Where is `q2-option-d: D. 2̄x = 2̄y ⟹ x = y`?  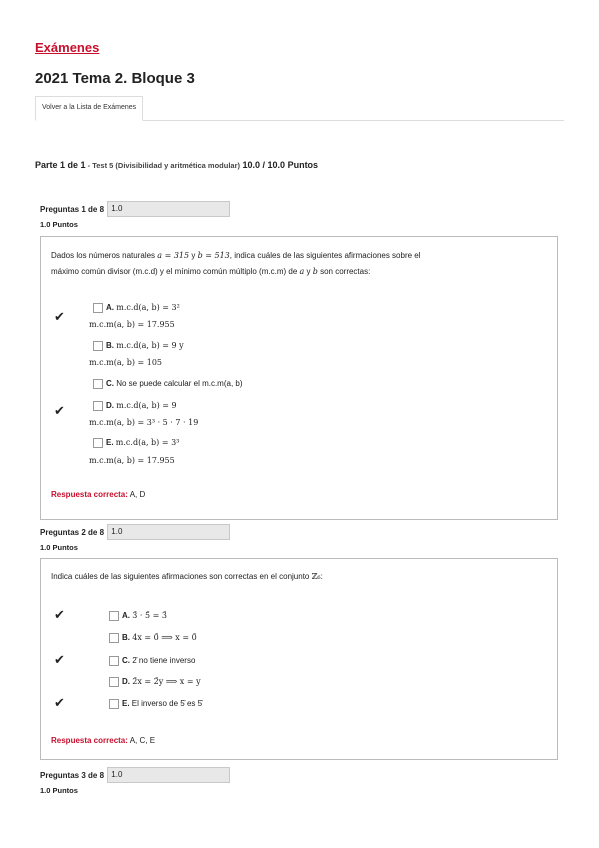
q2-option-d: D. 2̄x = 2̄y ⟹ x = y is located at coordinates (155, 681).